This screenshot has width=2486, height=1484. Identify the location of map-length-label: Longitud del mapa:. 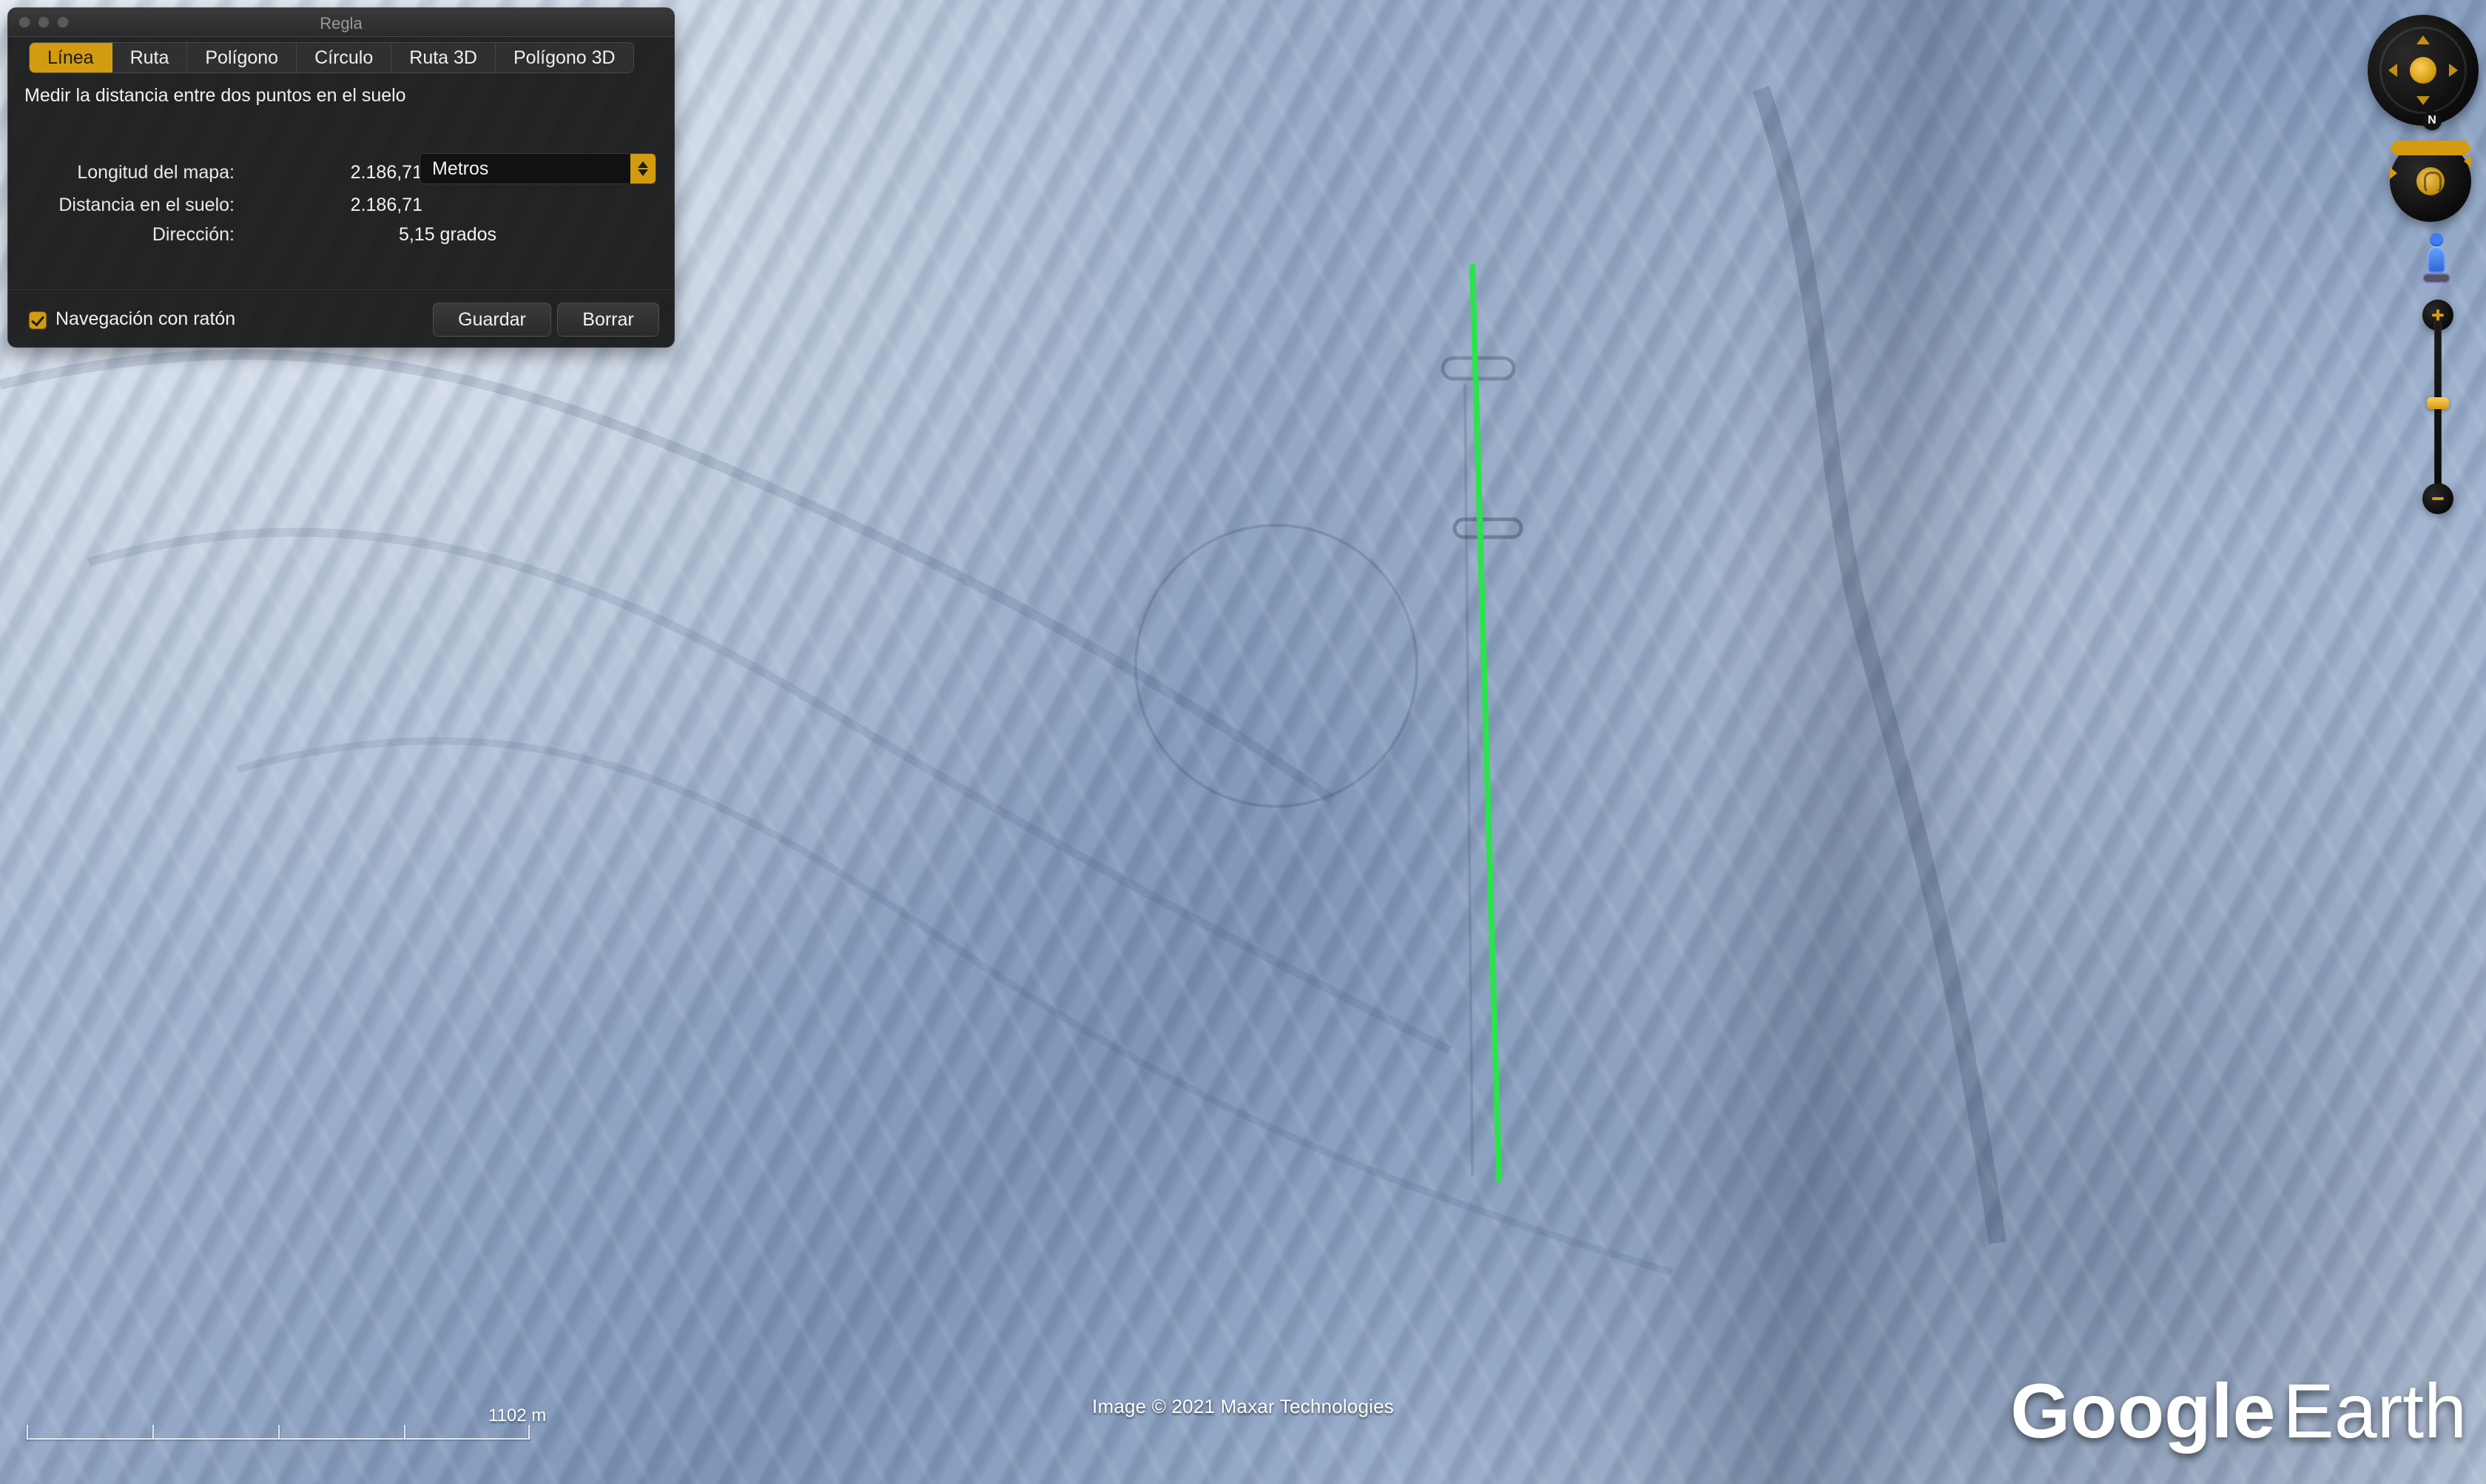
(156, 172).